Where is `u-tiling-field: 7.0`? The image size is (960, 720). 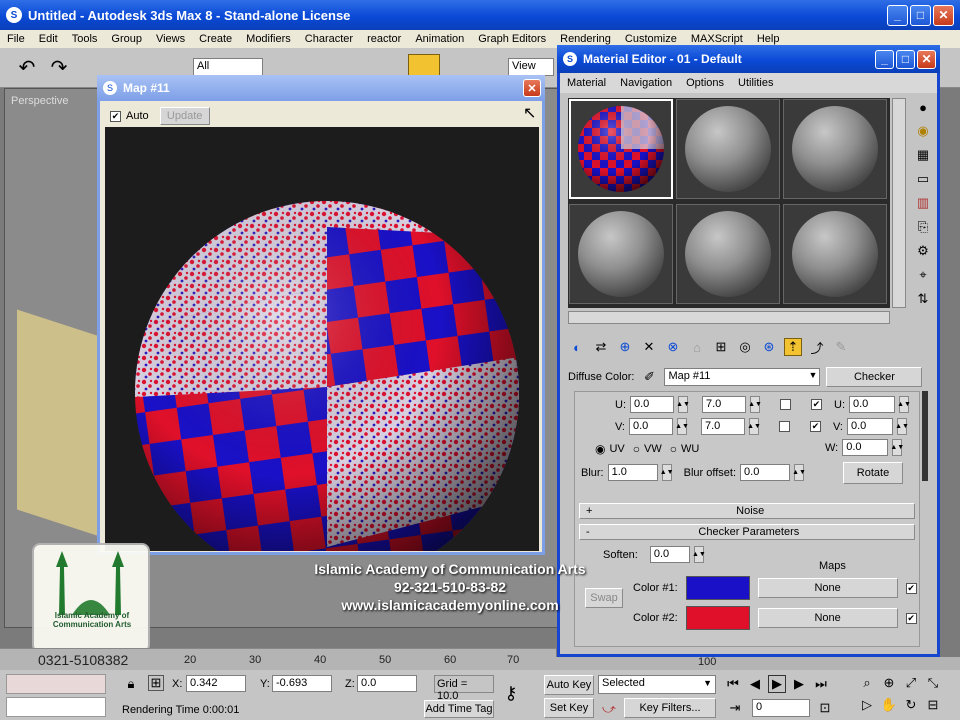 u-tiling-field: 7.0 is located at coordinates (724, 404).